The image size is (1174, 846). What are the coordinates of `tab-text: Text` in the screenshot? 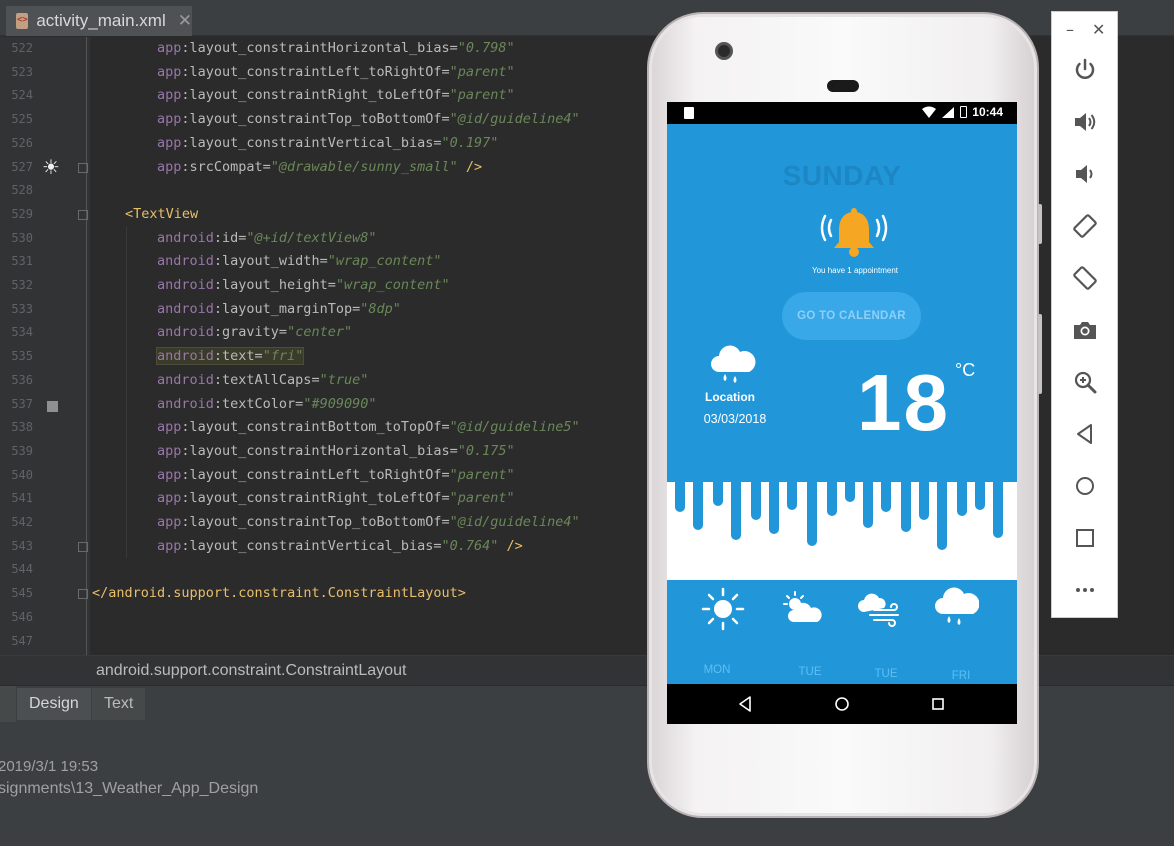 It's located at (119, 704).